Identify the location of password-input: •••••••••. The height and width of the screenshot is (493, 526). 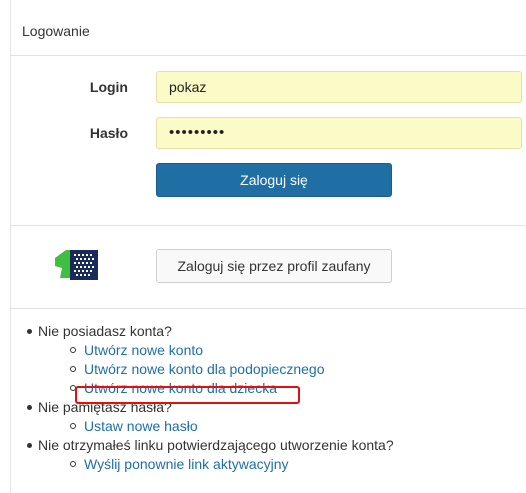
(339, 133).